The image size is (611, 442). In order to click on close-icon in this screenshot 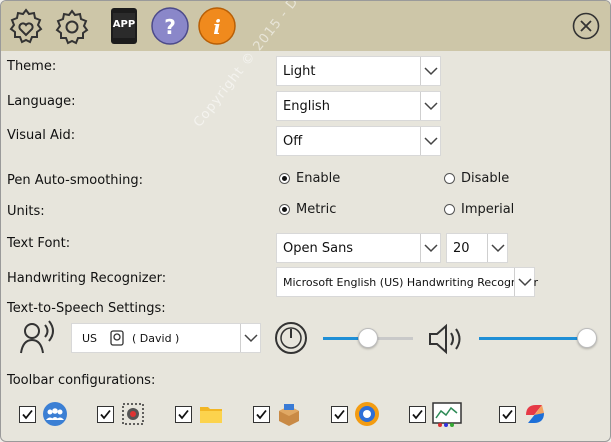, I will do `click(586, 26)`.